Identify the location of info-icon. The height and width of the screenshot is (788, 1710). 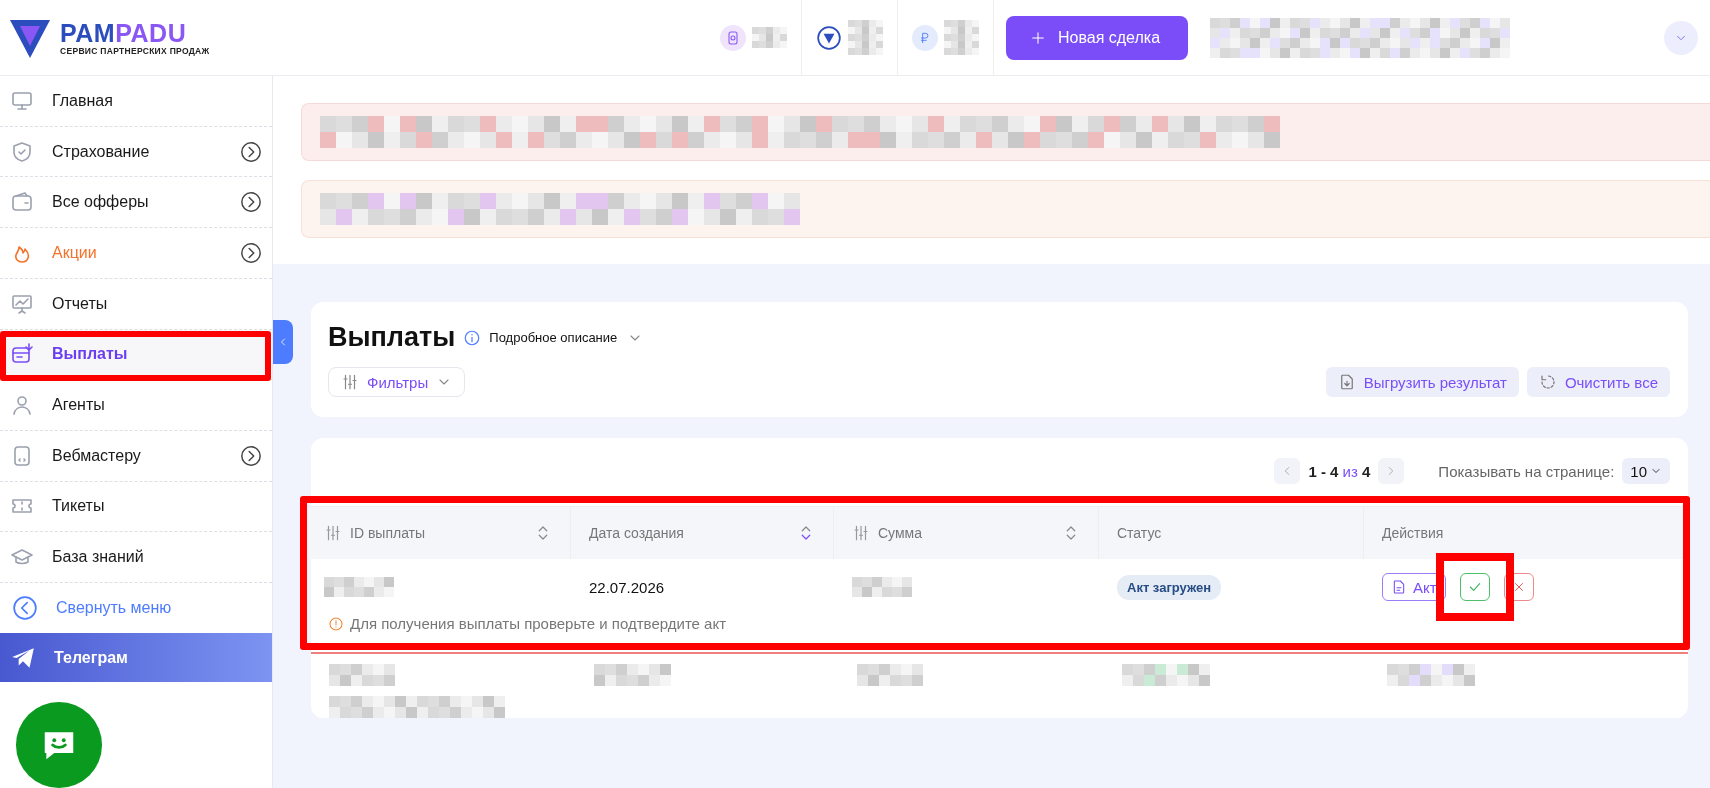
(472, 337).